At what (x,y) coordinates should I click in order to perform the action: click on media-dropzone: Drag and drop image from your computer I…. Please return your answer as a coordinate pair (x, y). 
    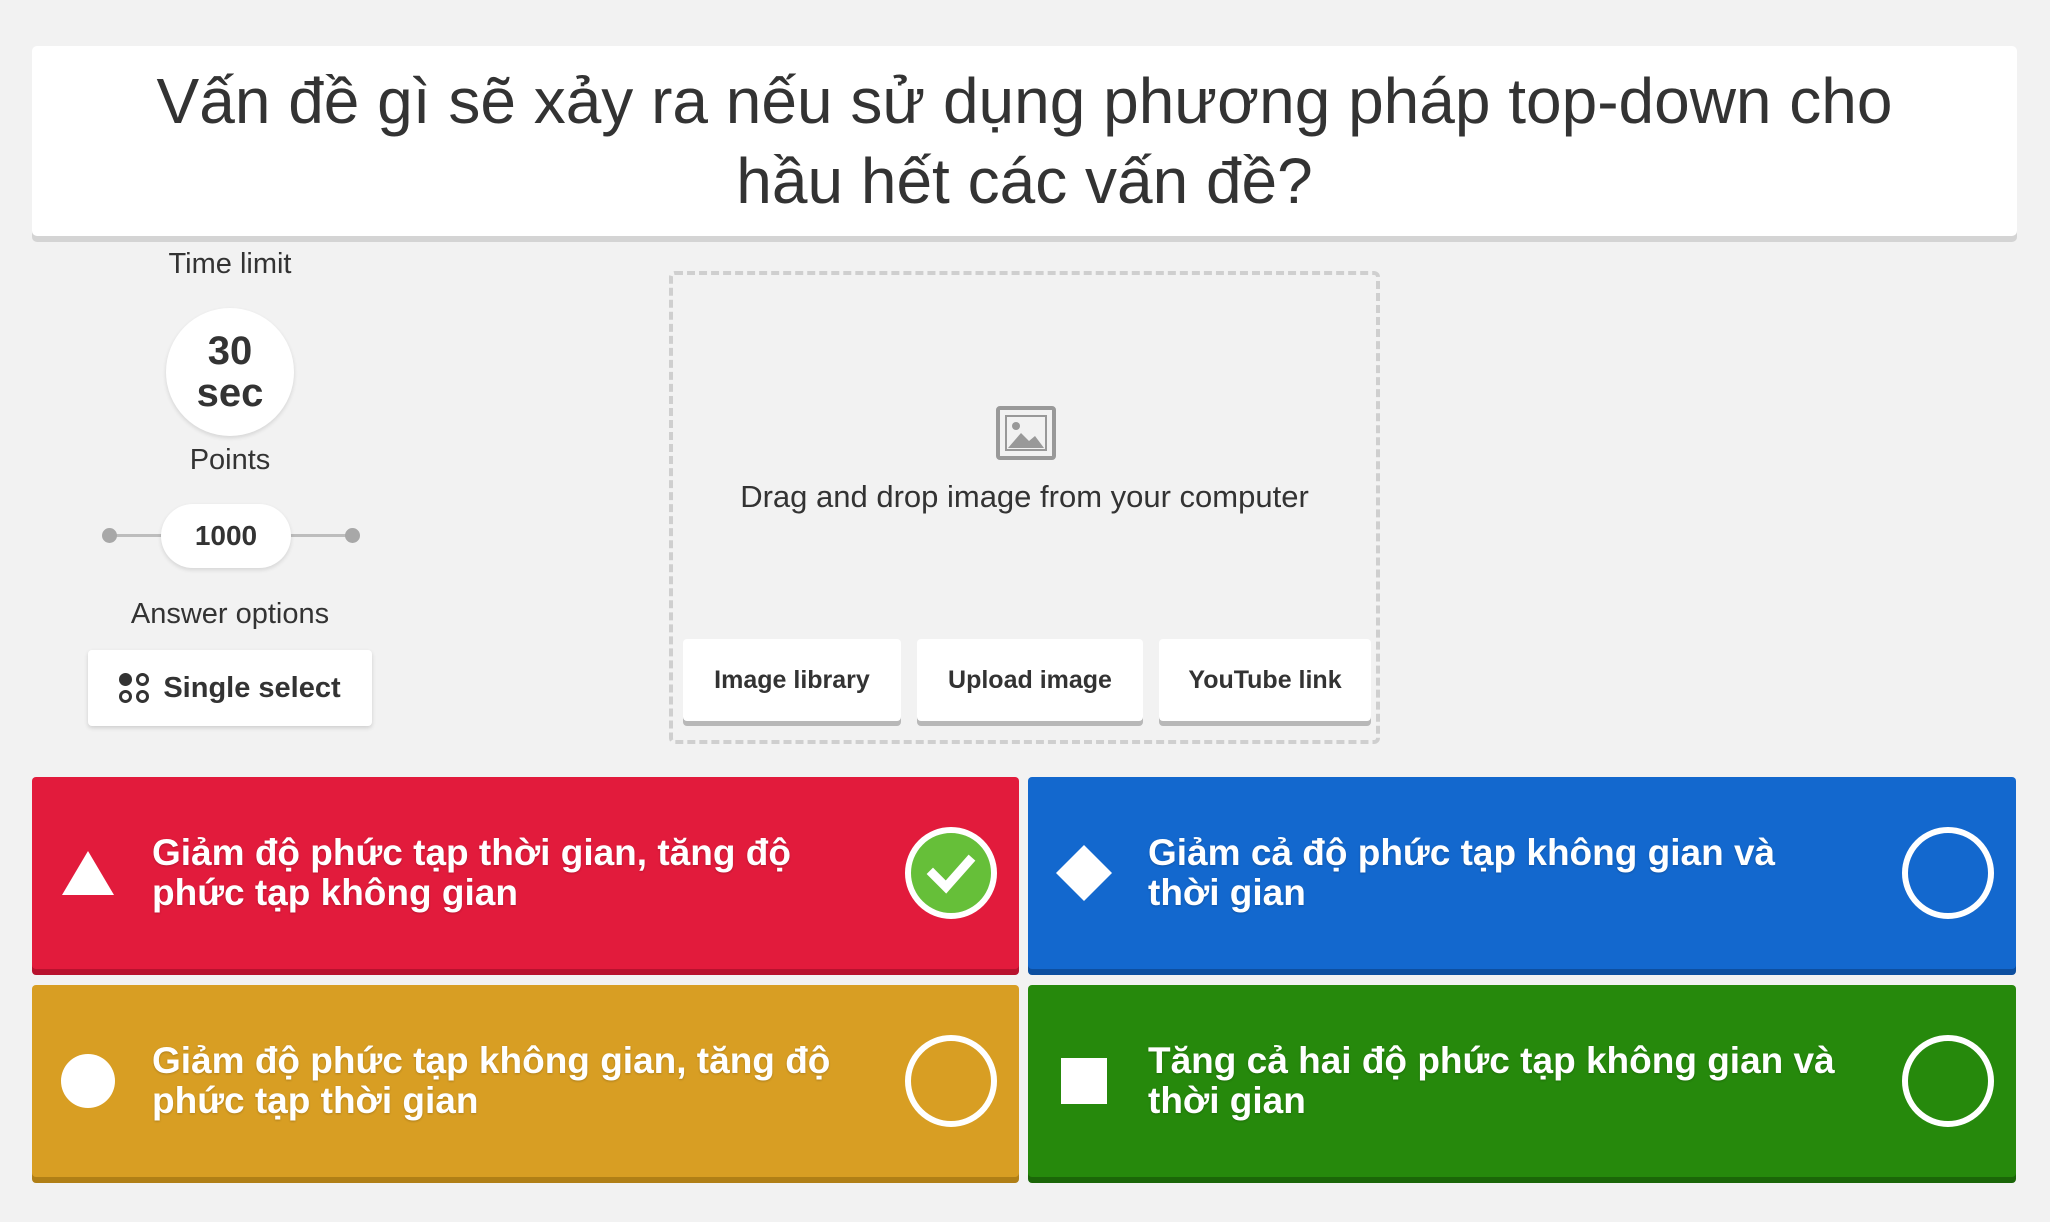
    Looking at the image, I should click on (1024, 507).